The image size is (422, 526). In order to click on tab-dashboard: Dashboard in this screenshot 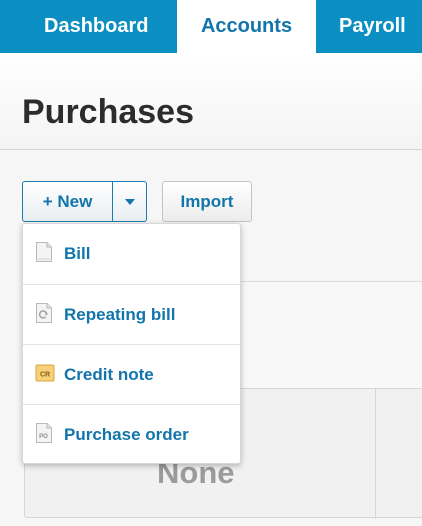, I will do `click(96, 26)`.